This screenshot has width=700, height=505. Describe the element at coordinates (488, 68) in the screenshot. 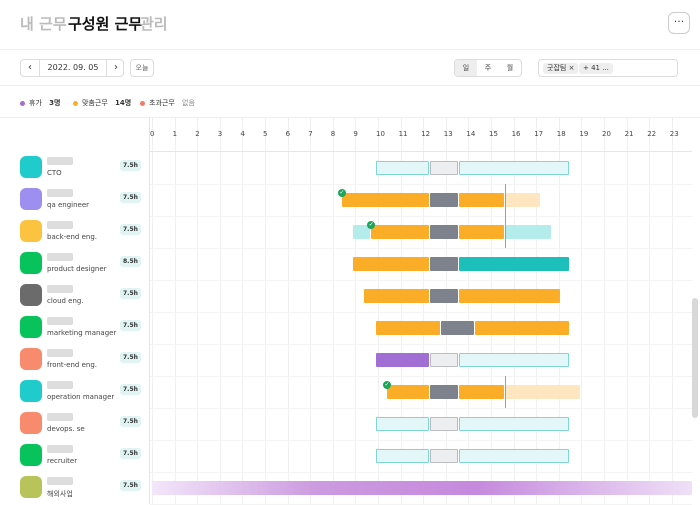

I see `view-week-button: 주` at that location.